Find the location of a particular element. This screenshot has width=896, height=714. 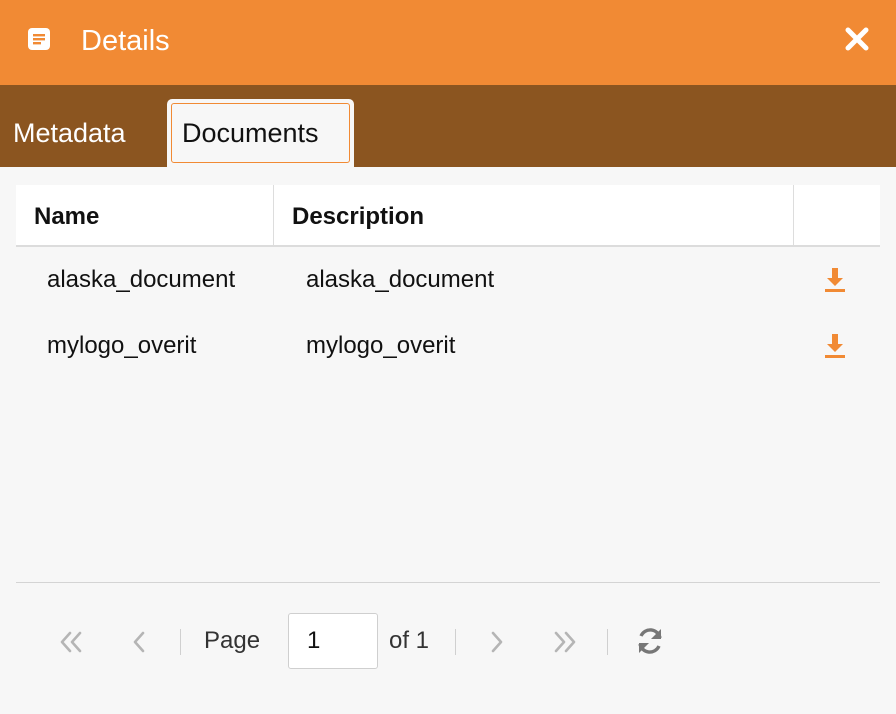

table-row: alaska_document alaska_document is located at coordinates (448, 280).